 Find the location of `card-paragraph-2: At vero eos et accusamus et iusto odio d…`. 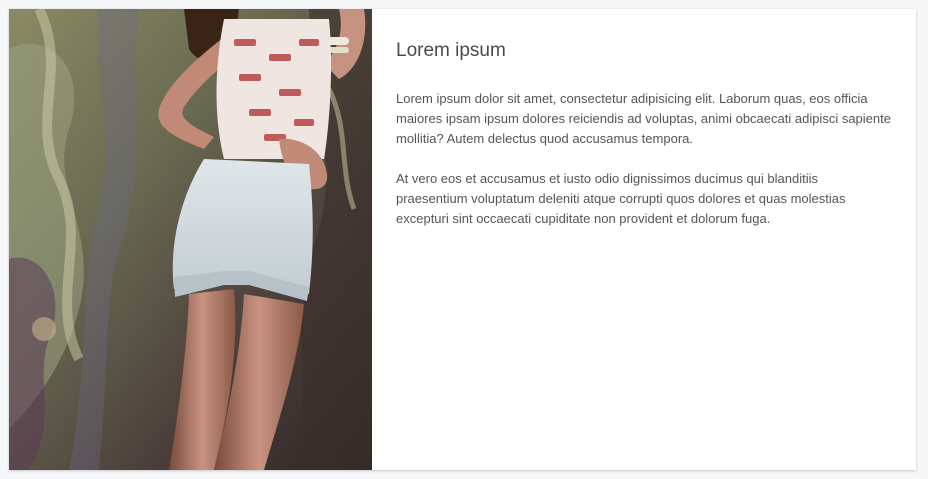

card-paragraph-2: At vero eos et accusamus et iusto odio d… is located at coordinates (621, 198).